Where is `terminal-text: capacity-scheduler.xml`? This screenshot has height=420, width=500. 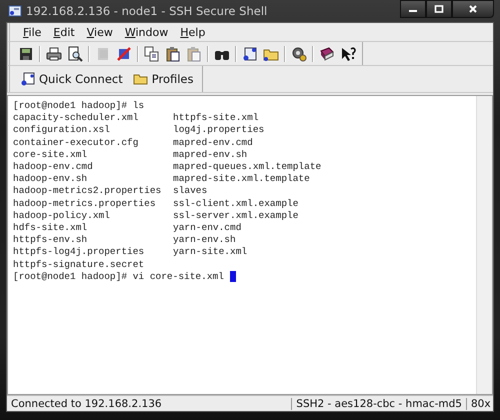
terminal-text: capacity-scheduler.xml is located at coordinates (76, 118).